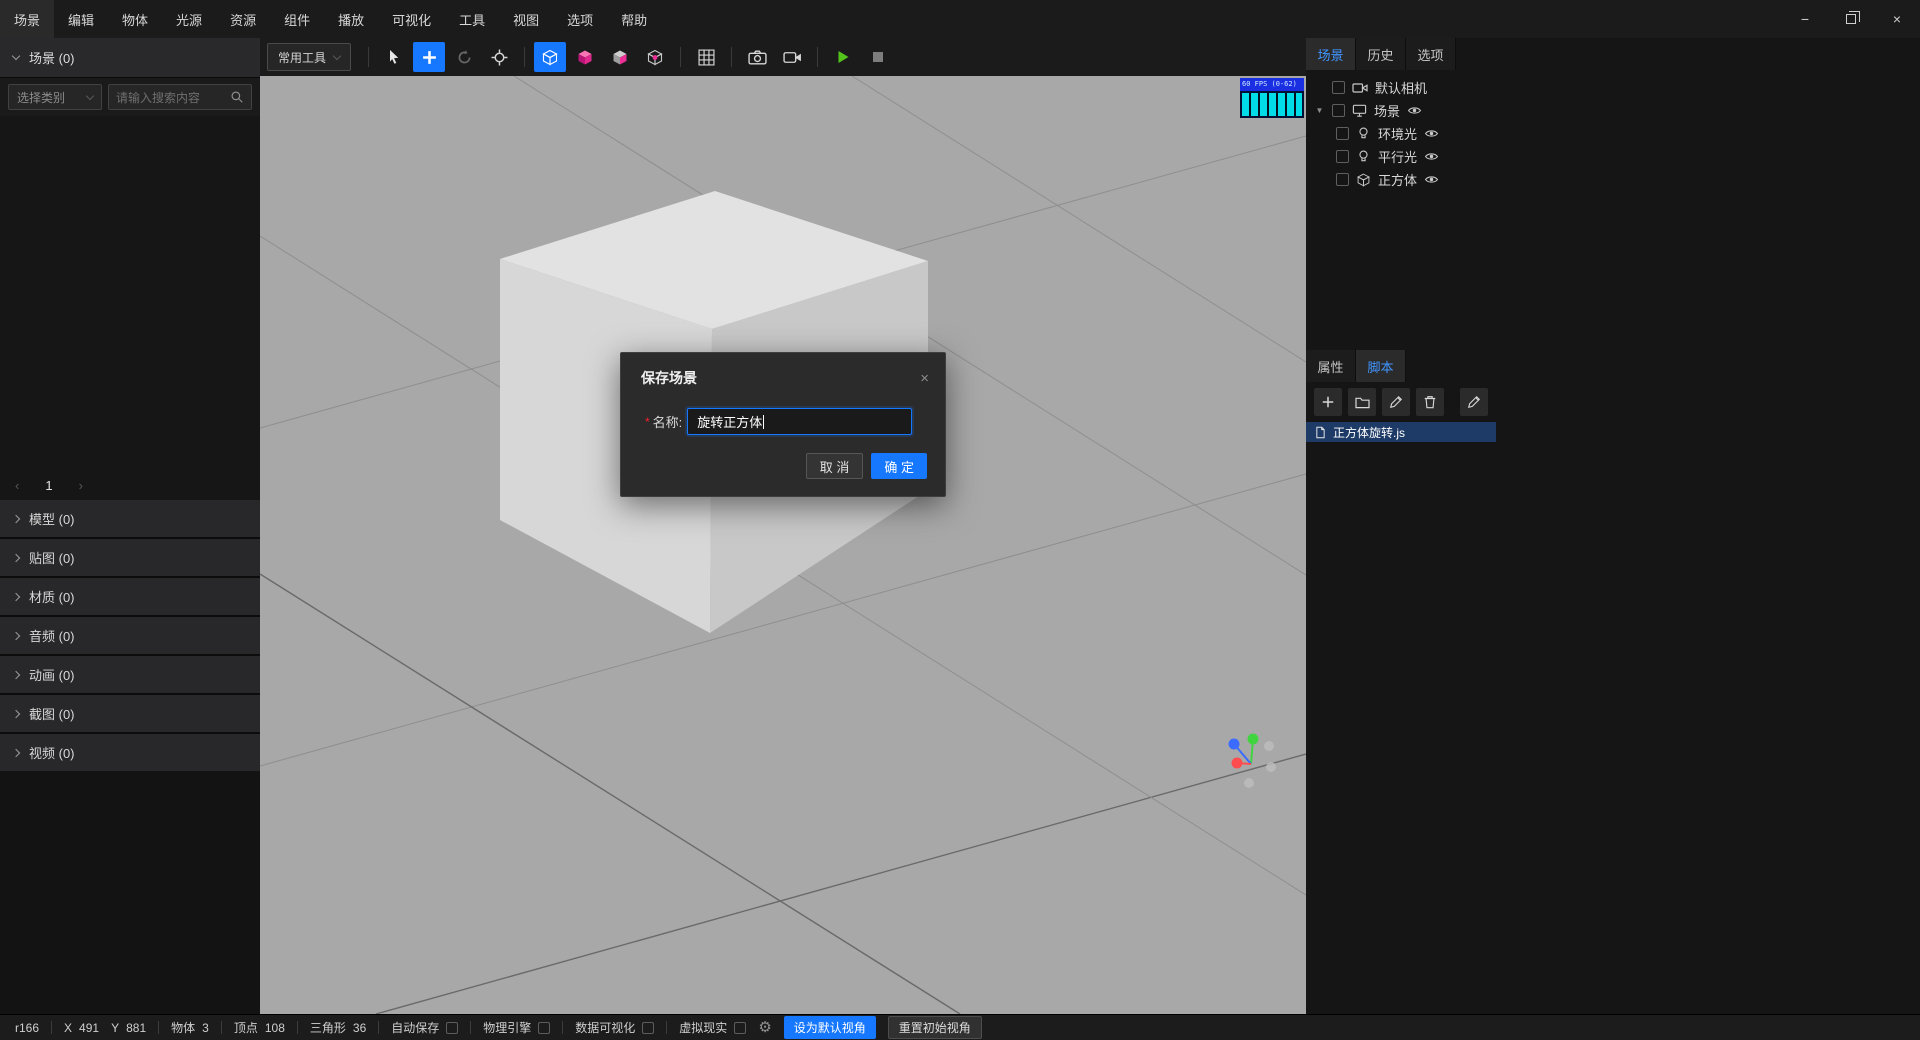  Describe the element at coordinates (526, 19) in the screenshot. I see `menu-item-view: 视图` at that location.